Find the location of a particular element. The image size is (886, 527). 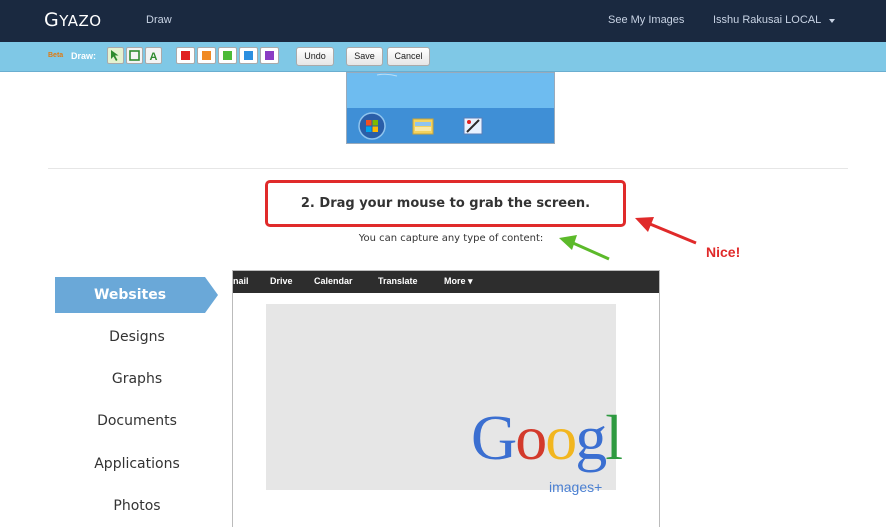

color-purple-button is located at coordinates (269, 55).